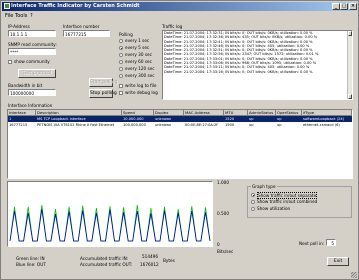 This screenshot has height=280, width=359. What do you see at coordinates (253, 195) in the screenshot?
I see `graph-separate-radio` at bounding box center [253, 195].